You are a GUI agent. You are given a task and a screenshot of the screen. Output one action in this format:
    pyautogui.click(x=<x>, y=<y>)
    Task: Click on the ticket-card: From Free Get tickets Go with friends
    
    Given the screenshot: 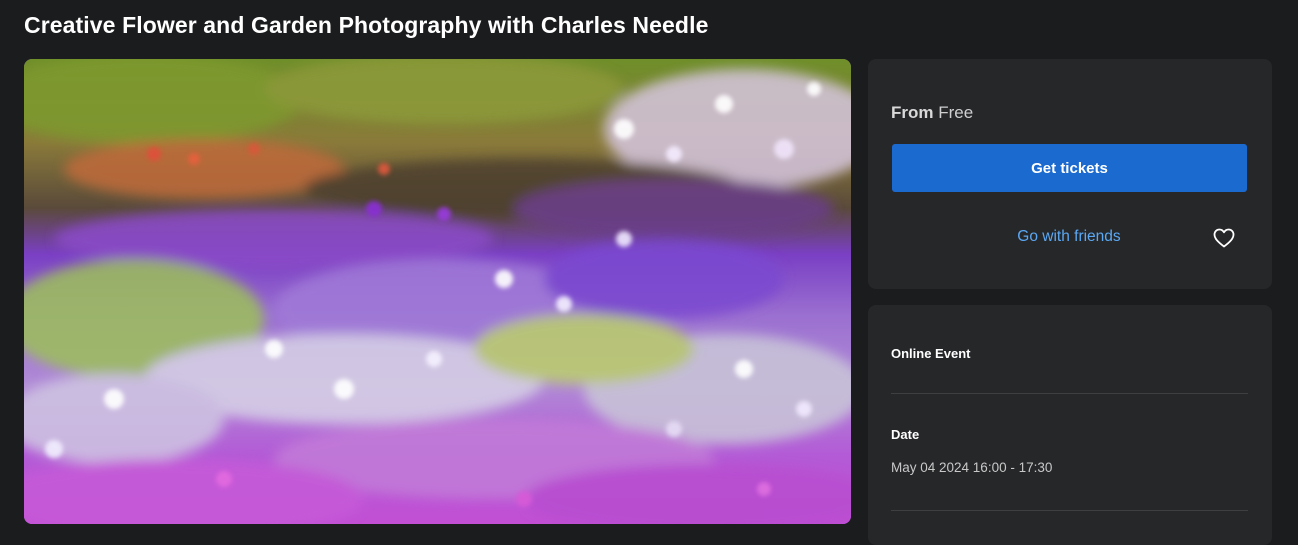 What is the action you would take?
    pyautogui.click(x=1070, y=174)
    